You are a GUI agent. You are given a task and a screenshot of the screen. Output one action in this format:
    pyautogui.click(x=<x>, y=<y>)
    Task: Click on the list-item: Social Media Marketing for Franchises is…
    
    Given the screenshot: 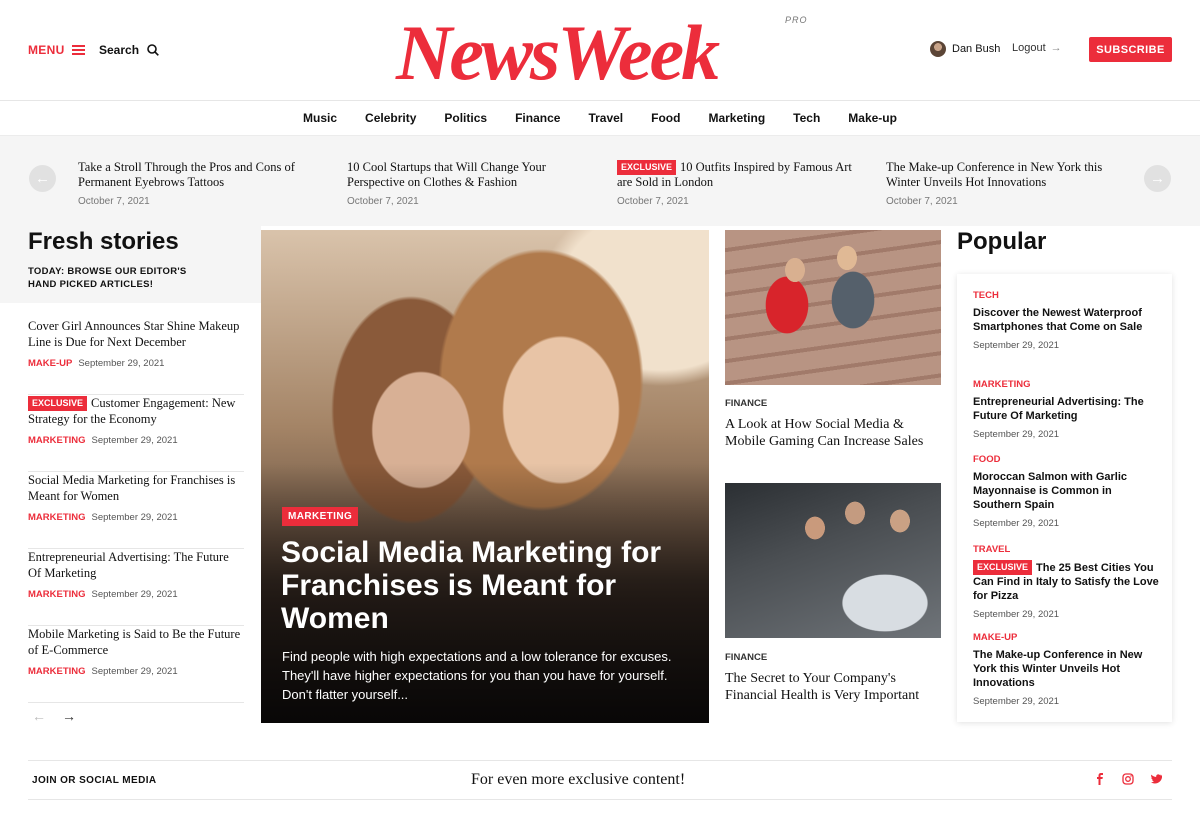 What is the action you would take?
    pyautogui.click(x=136, y=510)
    